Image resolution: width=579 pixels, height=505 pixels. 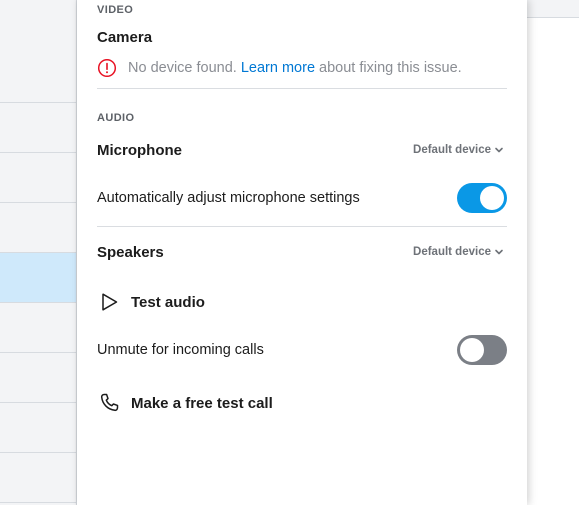 I want to click on speakers-device-dropdown: Default device, so click(x=458, y=252).